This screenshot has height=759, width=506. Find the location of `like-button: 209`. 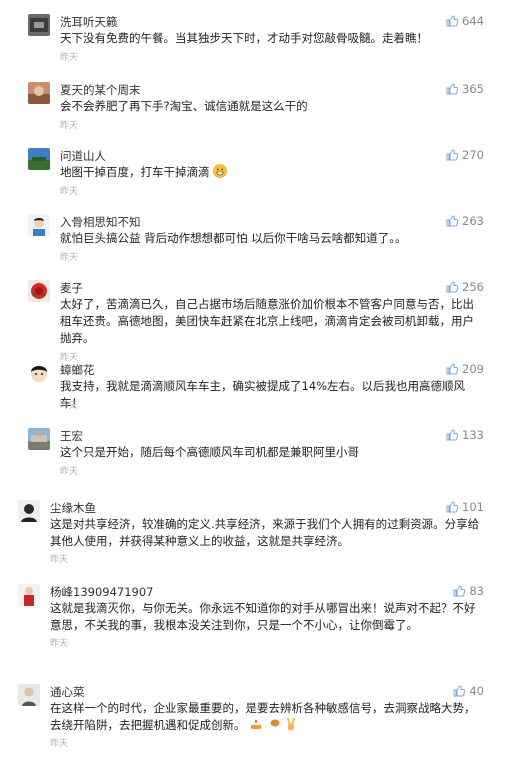

like-button: 209 is located at coordinates (465, 369).